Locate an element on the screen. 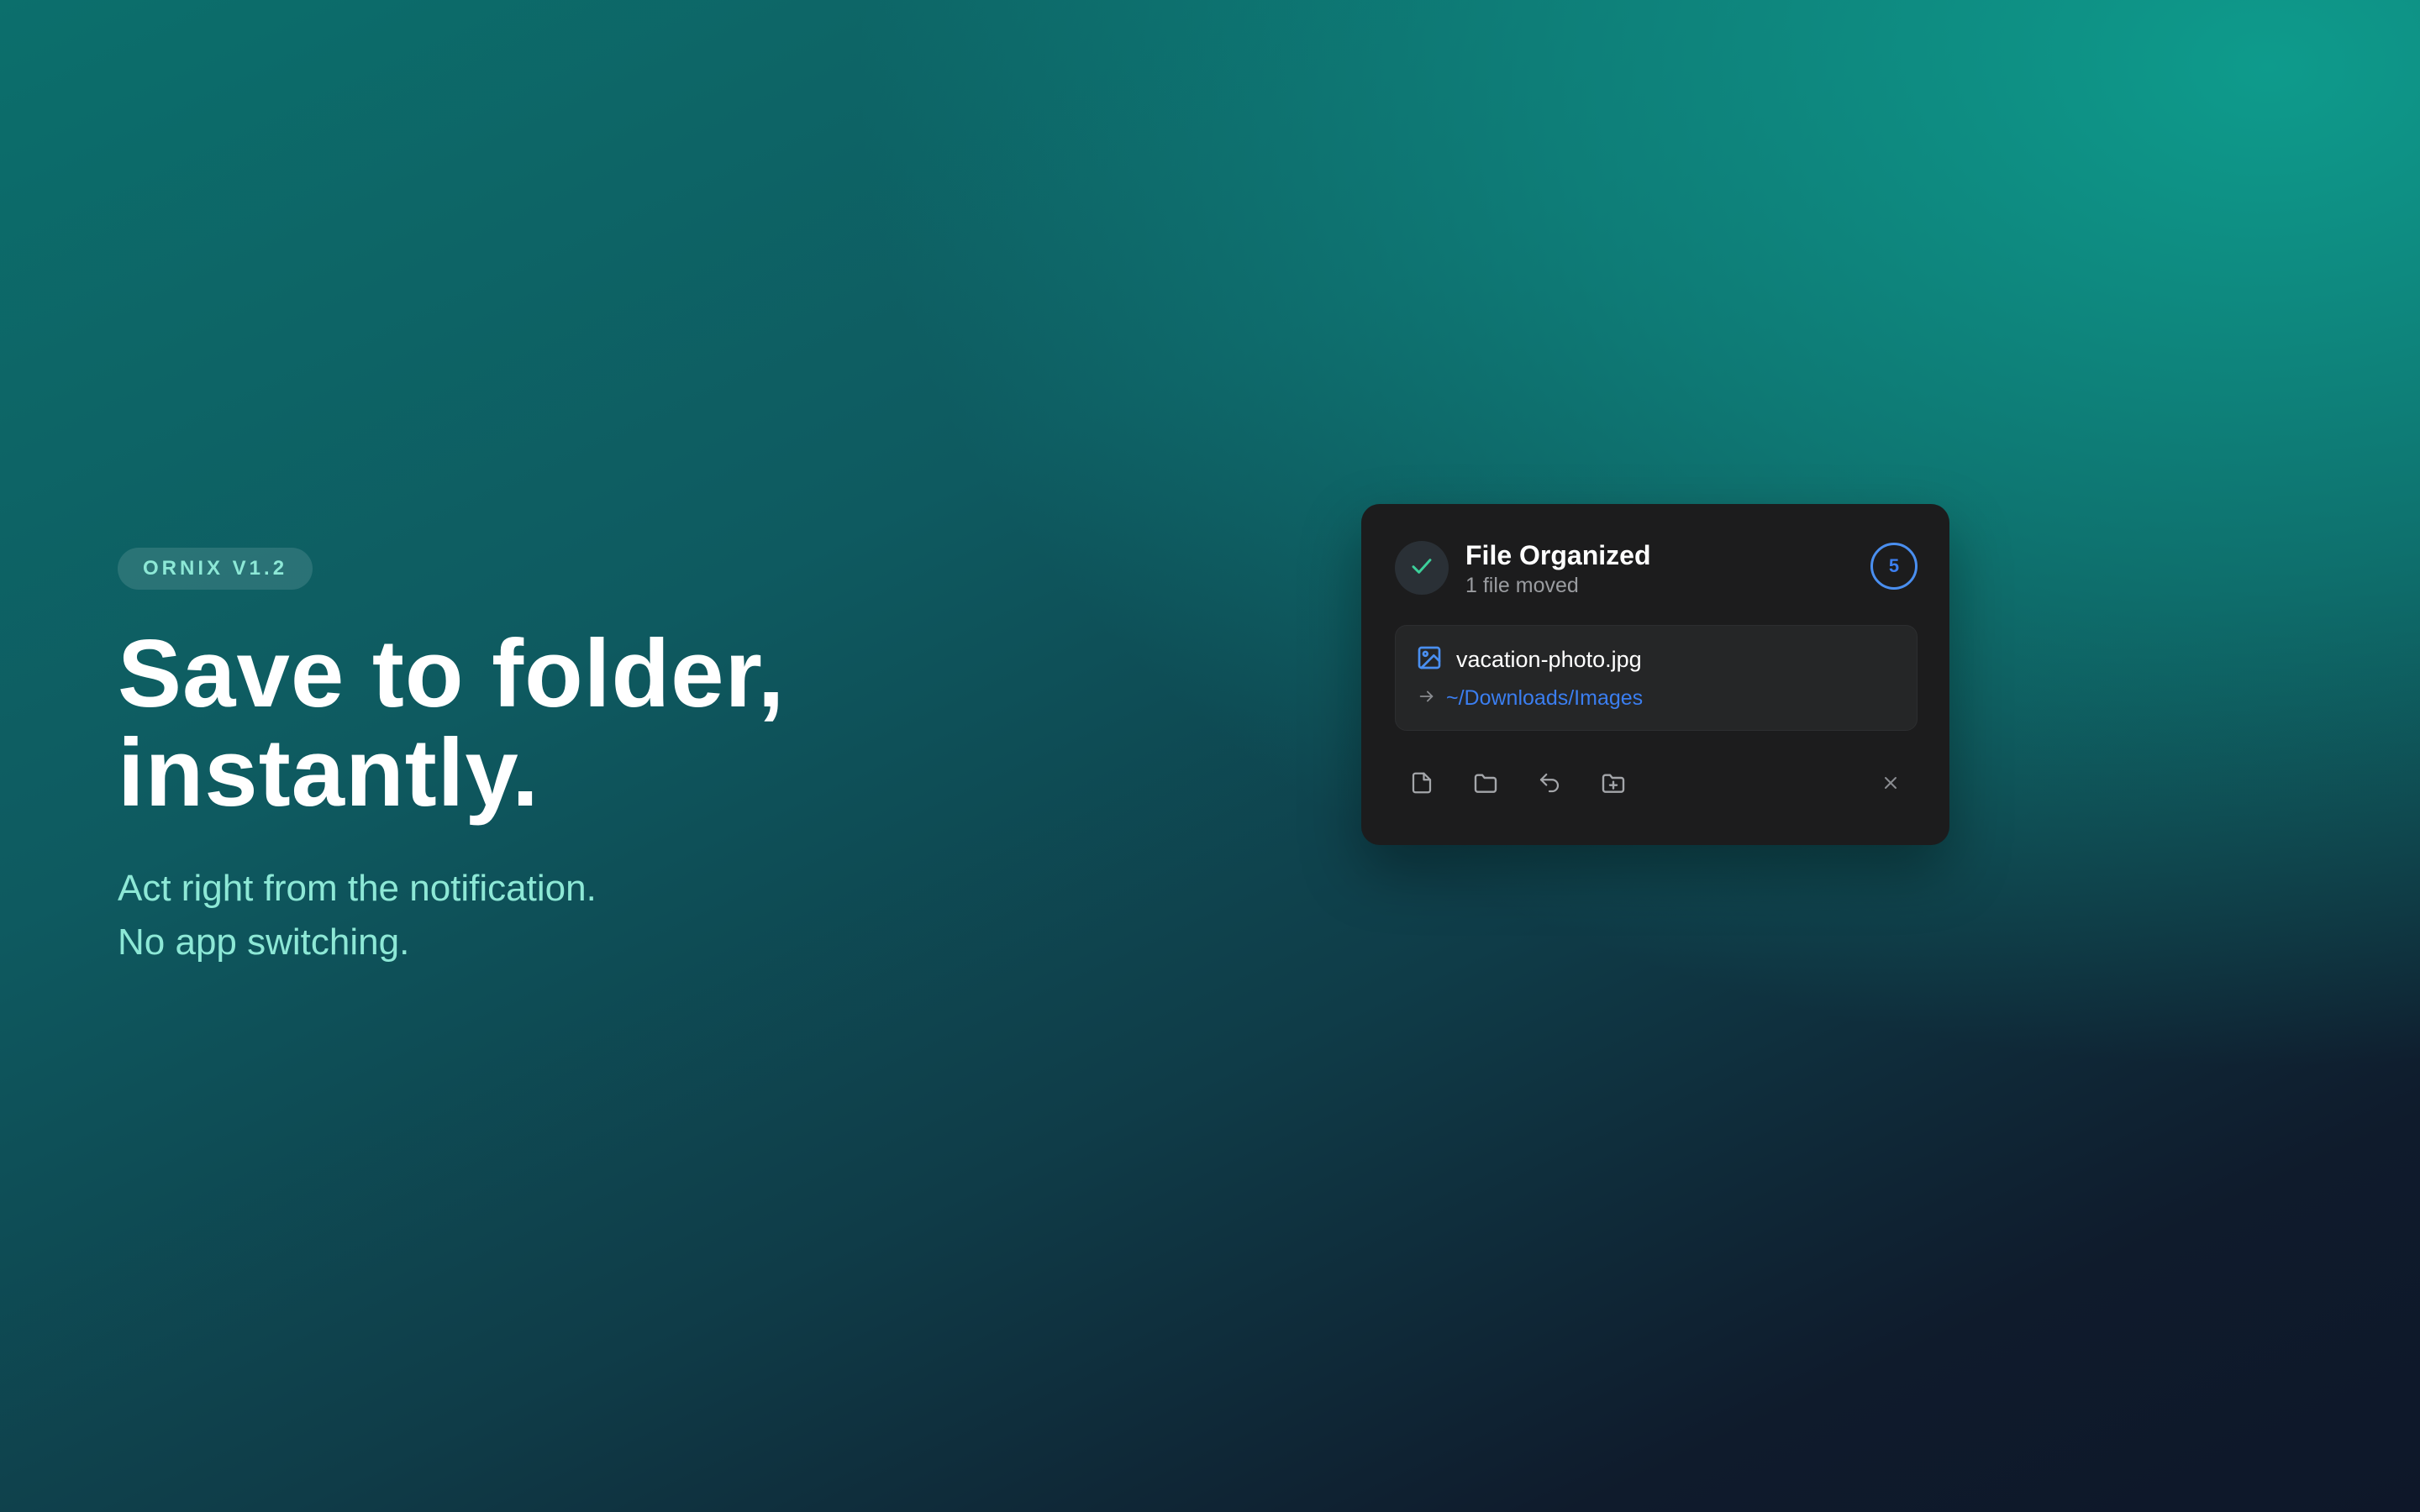 This screenshot has height=1512, width=2420. open-file-button is located at coordinates (1422, 784).